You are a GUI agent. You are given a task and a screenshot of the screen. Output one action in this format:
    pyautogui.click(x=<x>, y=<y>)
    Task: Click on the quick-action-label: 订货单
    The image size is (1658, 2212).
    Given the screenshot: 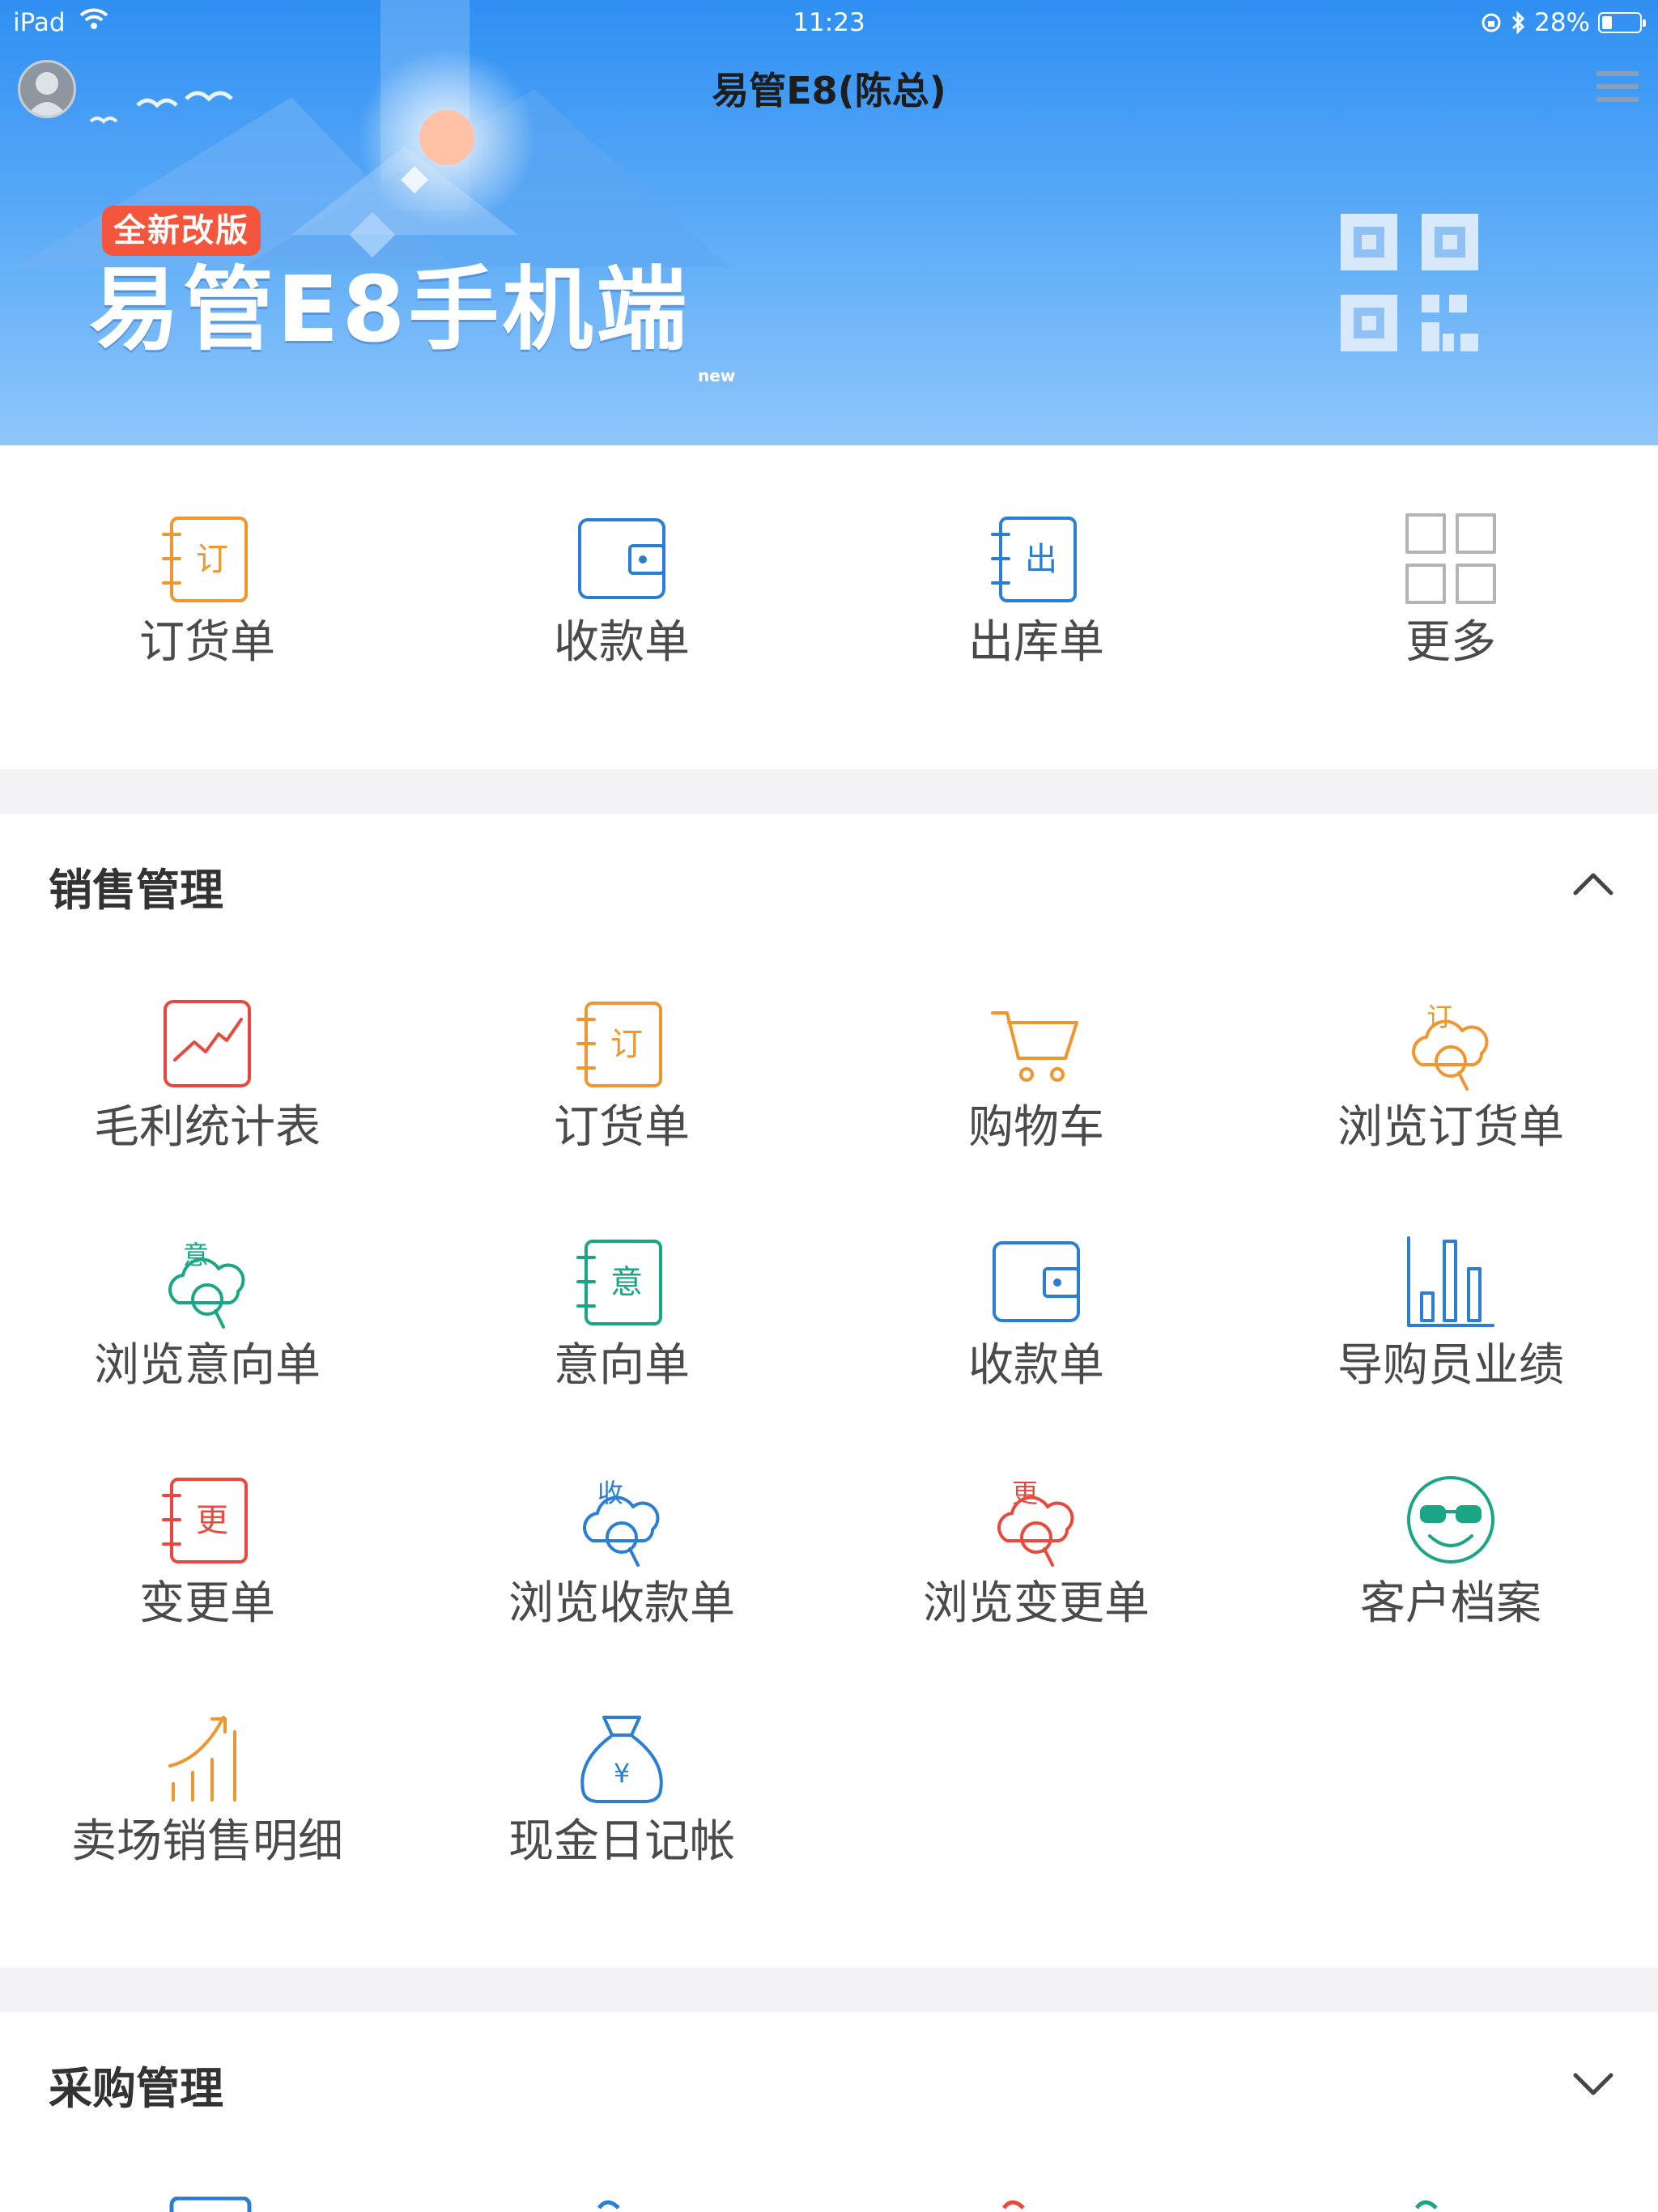 What is the action you would take?
    pyautogui.click(x=207, y=643)
    